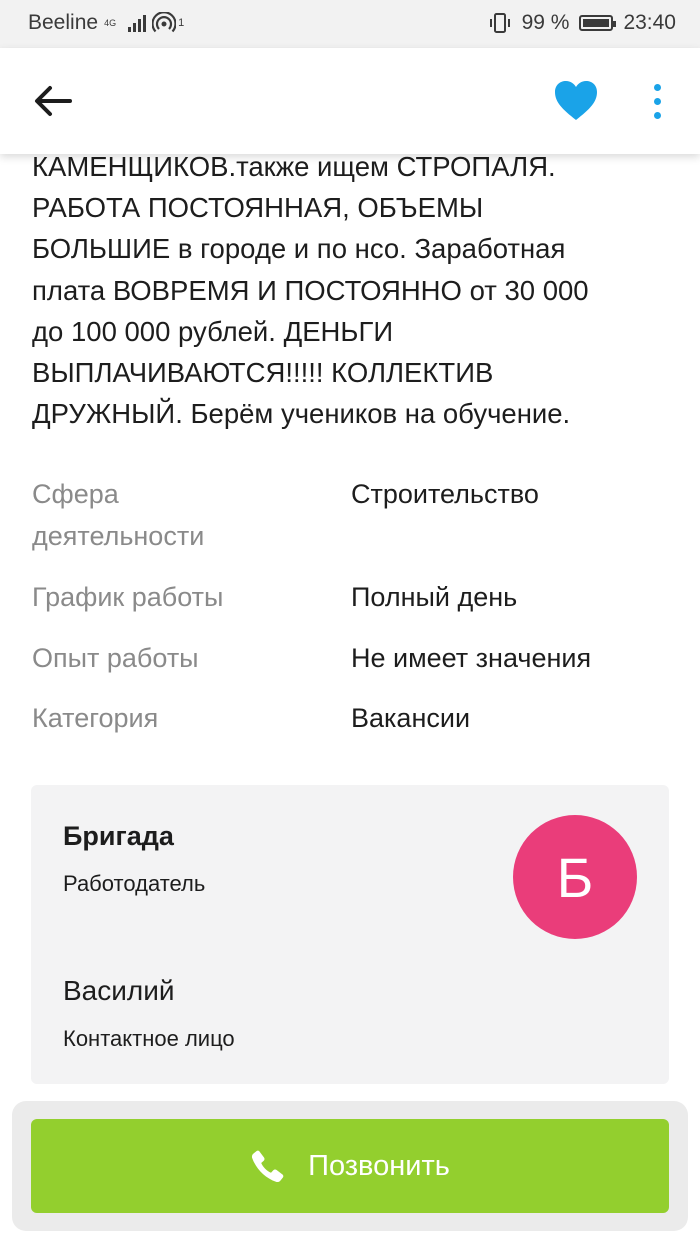  What do you see at coordinates (434, 597) in the screenshot?
I see `attribute-value: Полный день` at bounding box center [434, 597].